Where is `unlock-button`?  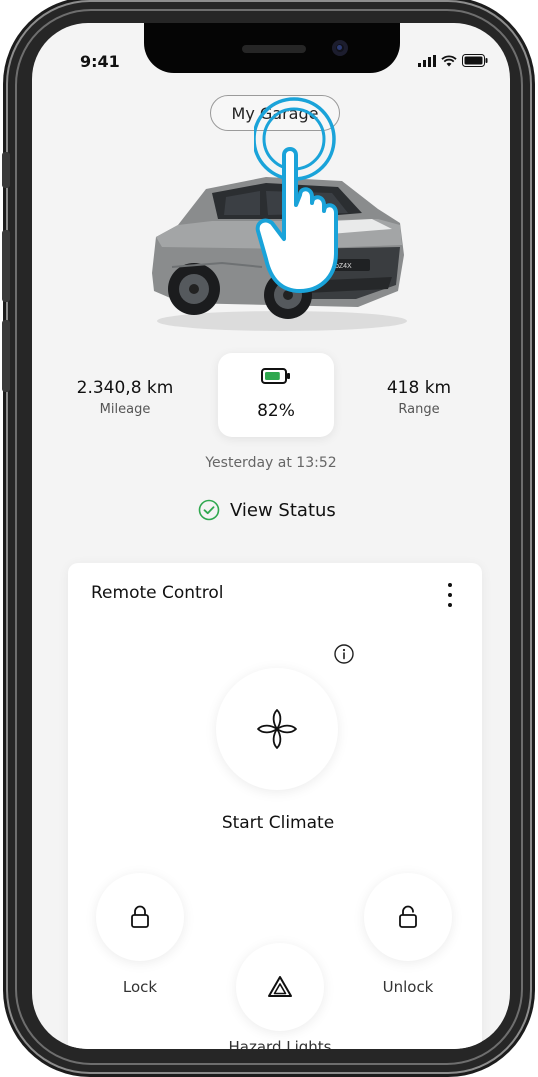 unlock-button is located at coordinates (408, 917).